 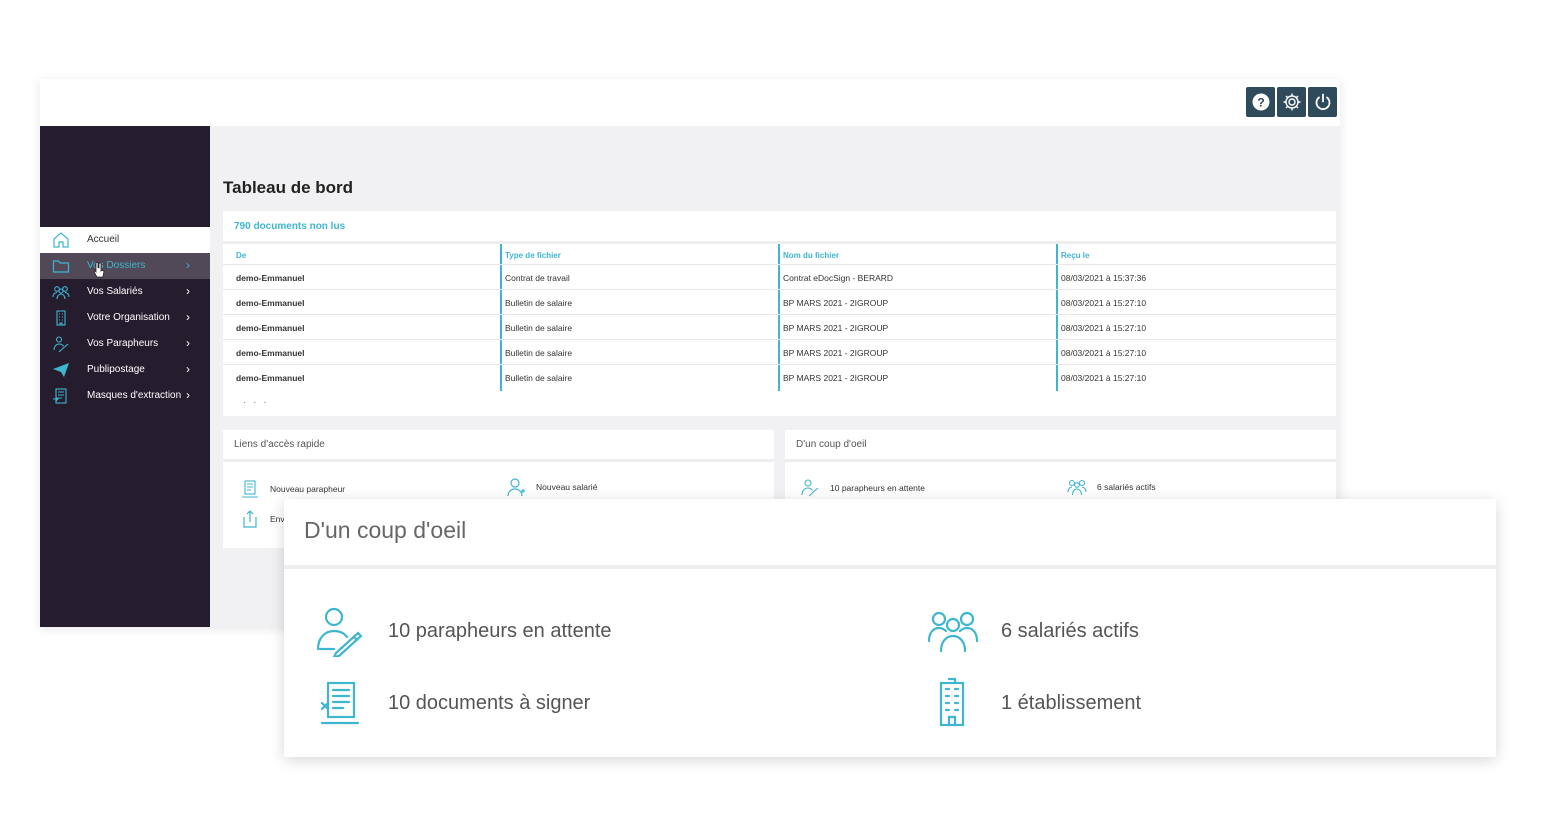 I want to click on sidebar-item-organisation: Votre Organisation ›, so click(x=125, y=318).